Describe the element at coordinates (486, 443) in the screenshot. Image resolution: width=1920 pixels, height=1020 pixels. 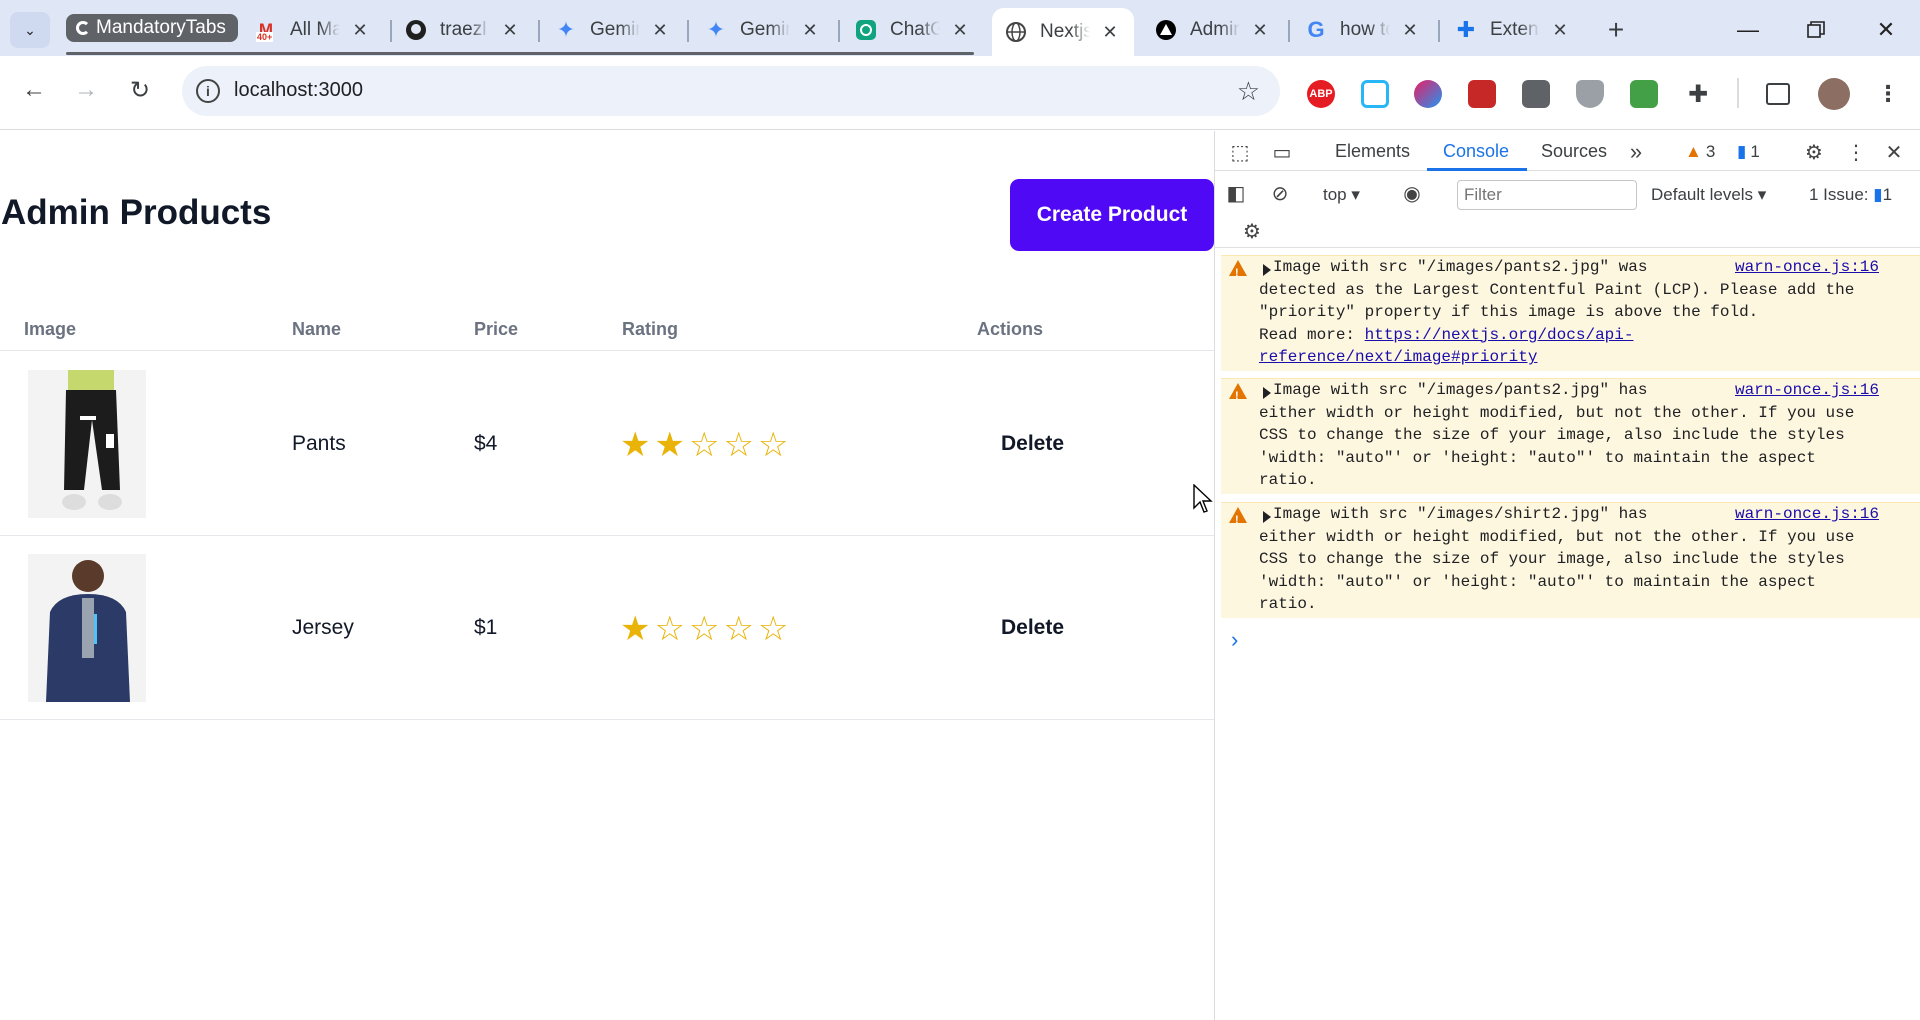
I see `product-price: $4` at that location.